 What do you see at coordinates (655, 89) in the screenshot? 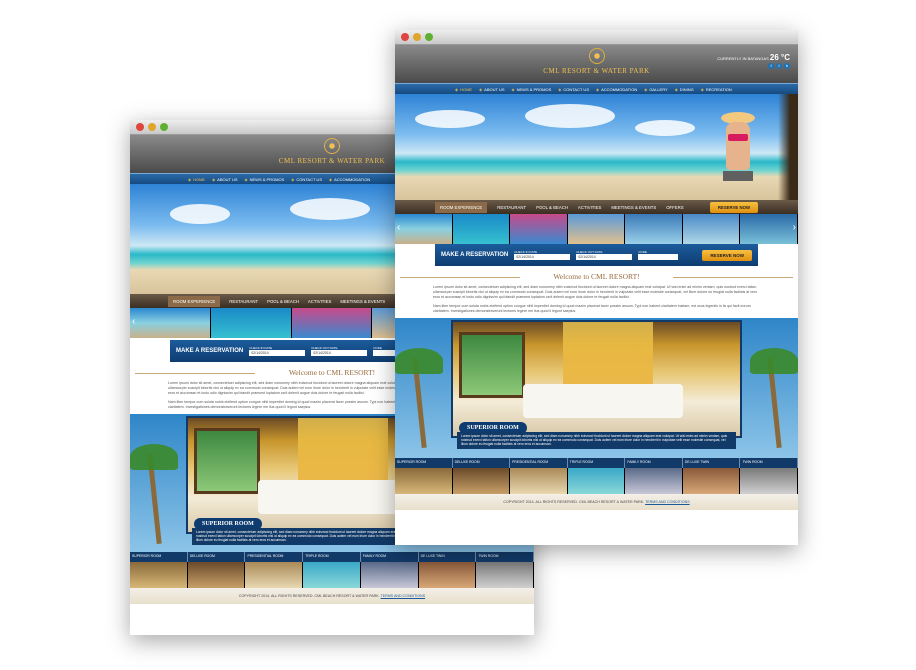
I see `nav-gallery: GALLERY` at bounding box center [655, 89].